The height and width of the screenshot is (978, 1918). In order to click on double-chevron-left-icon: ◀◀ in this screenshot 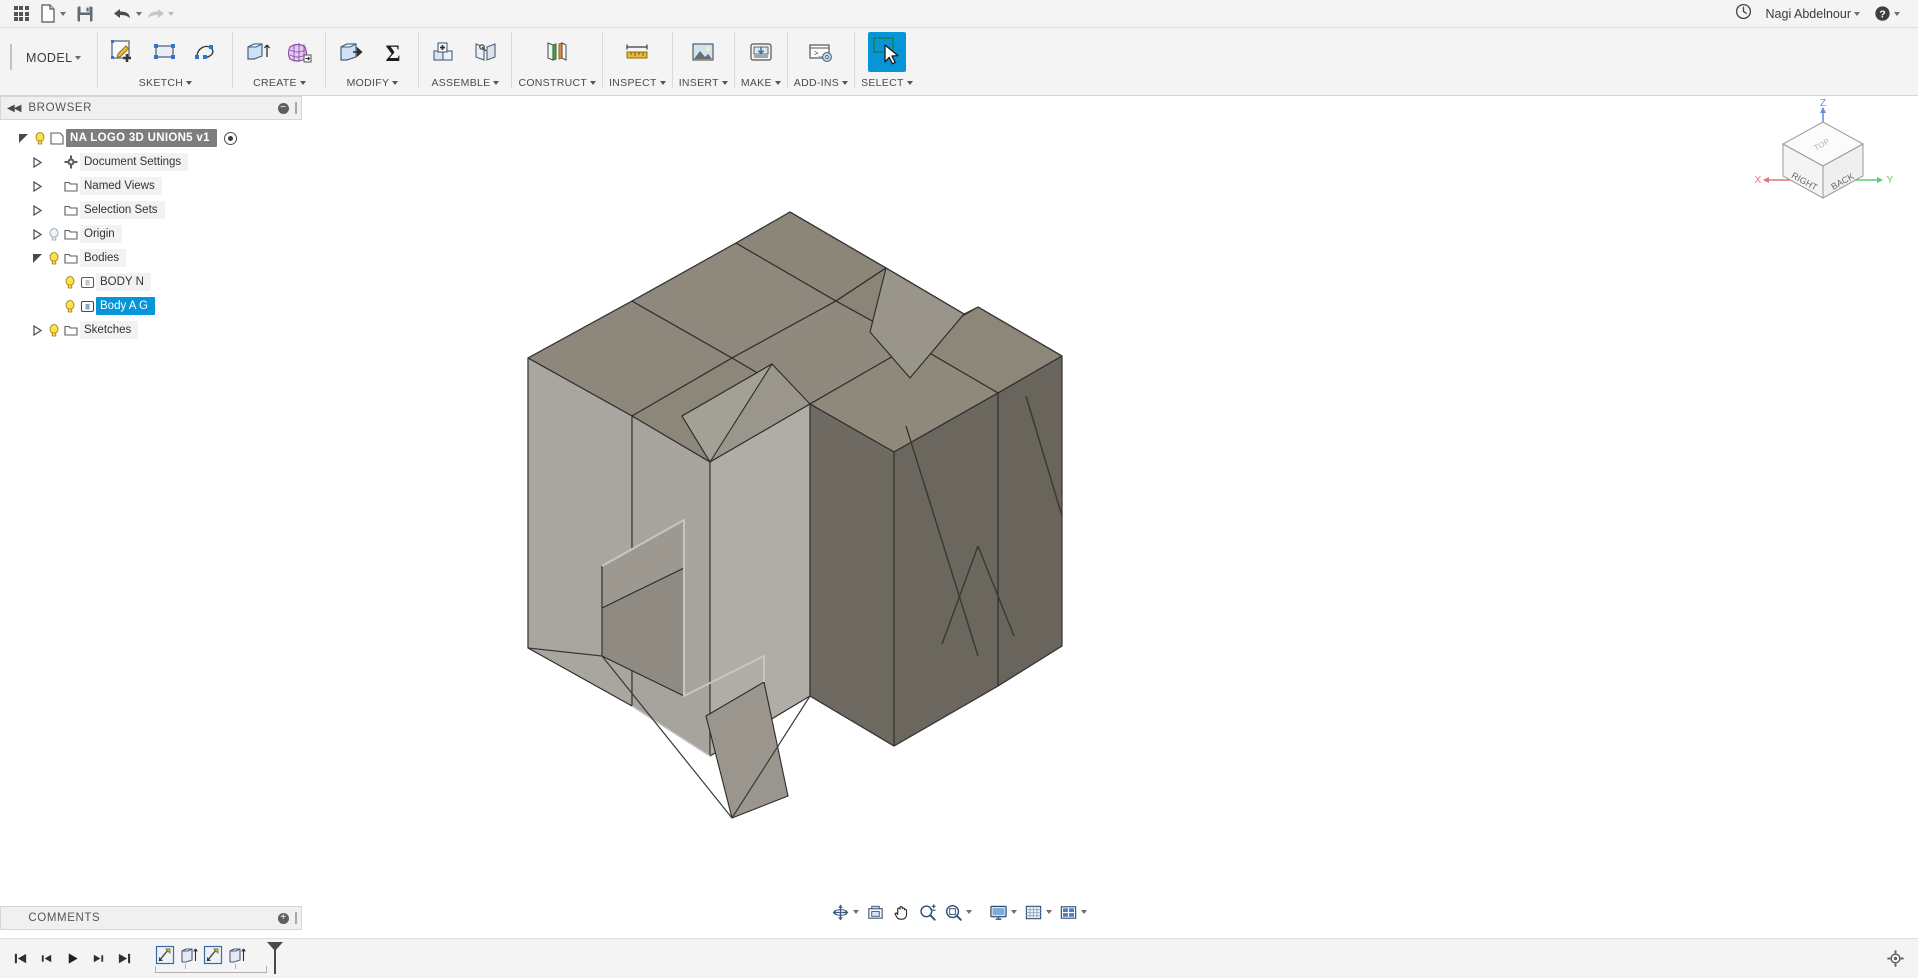, I will do `click(14, 108)`.